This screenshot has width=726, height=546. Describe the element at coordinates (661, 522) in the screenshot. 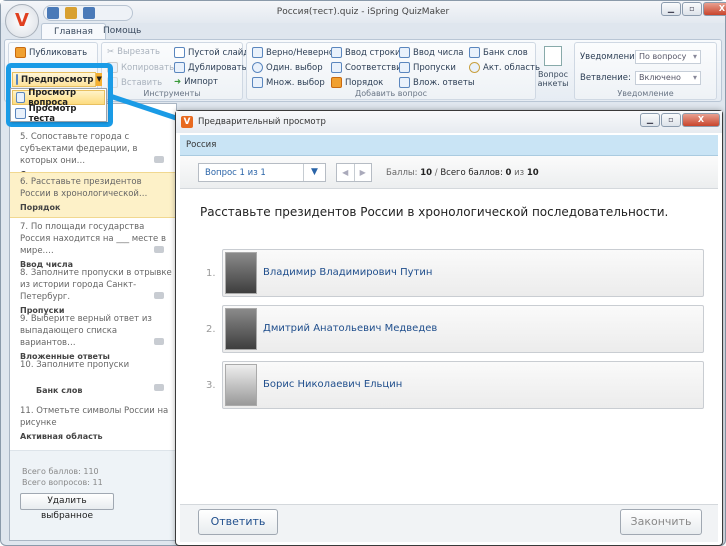

I see `finish-button: Закончить` at that location.